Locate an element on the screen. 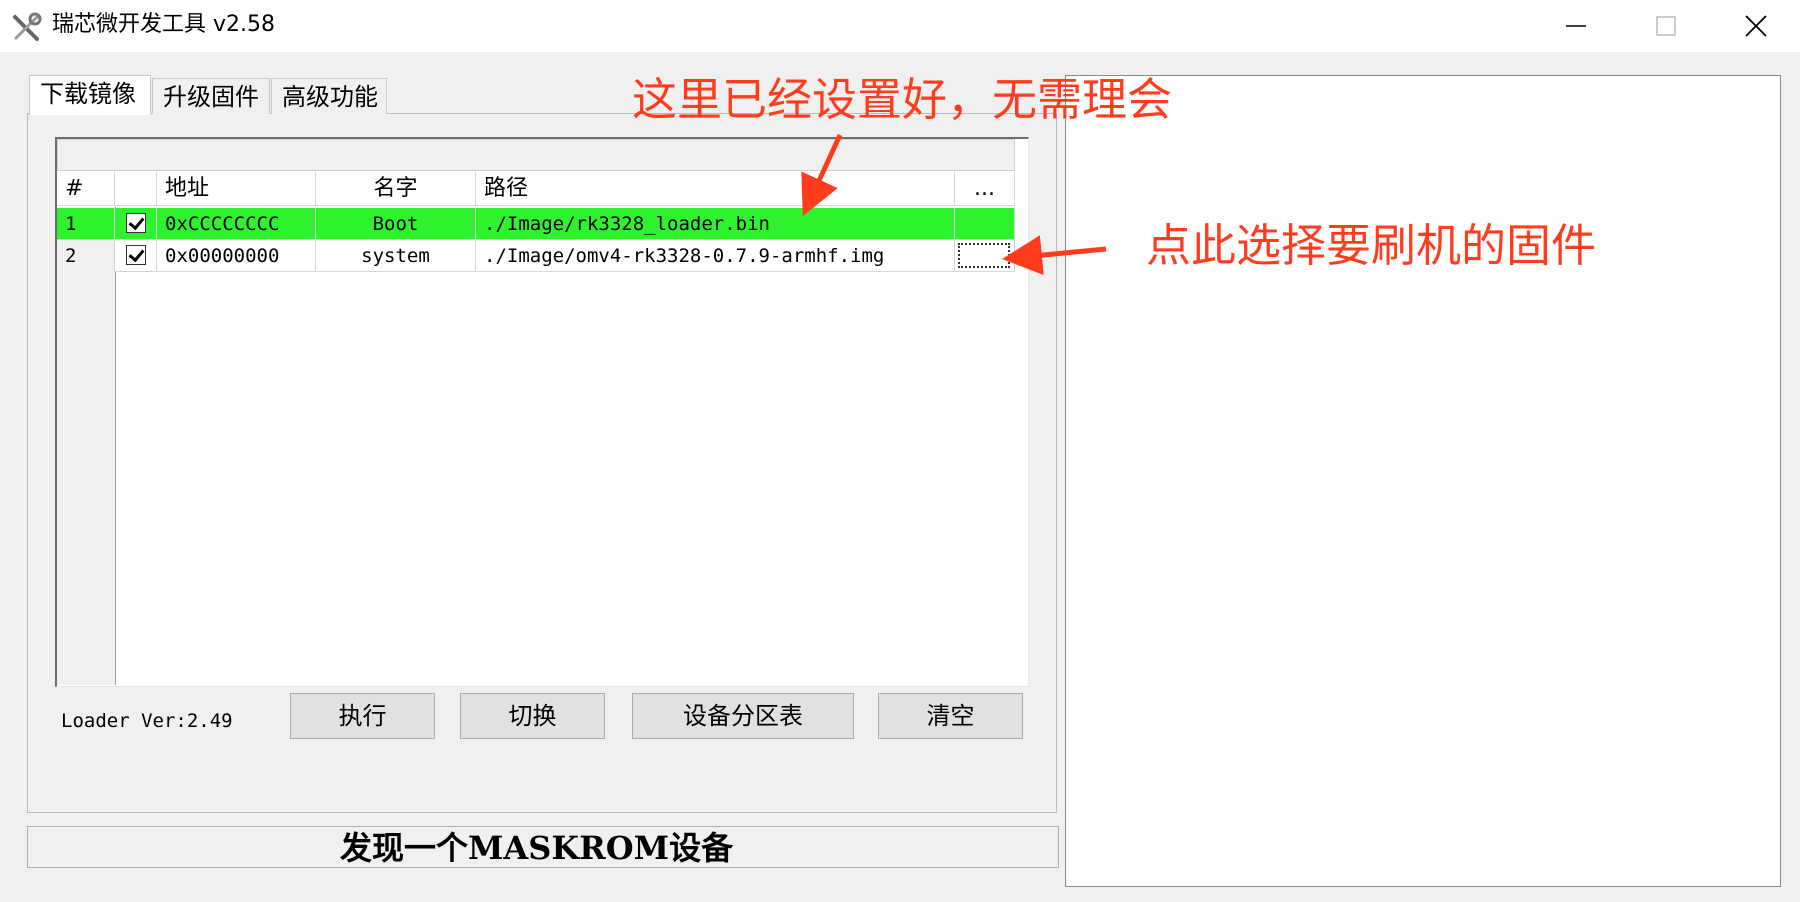 This screenshot has width=1800, height=902. header-number: # is located at coordinates (86, 189).